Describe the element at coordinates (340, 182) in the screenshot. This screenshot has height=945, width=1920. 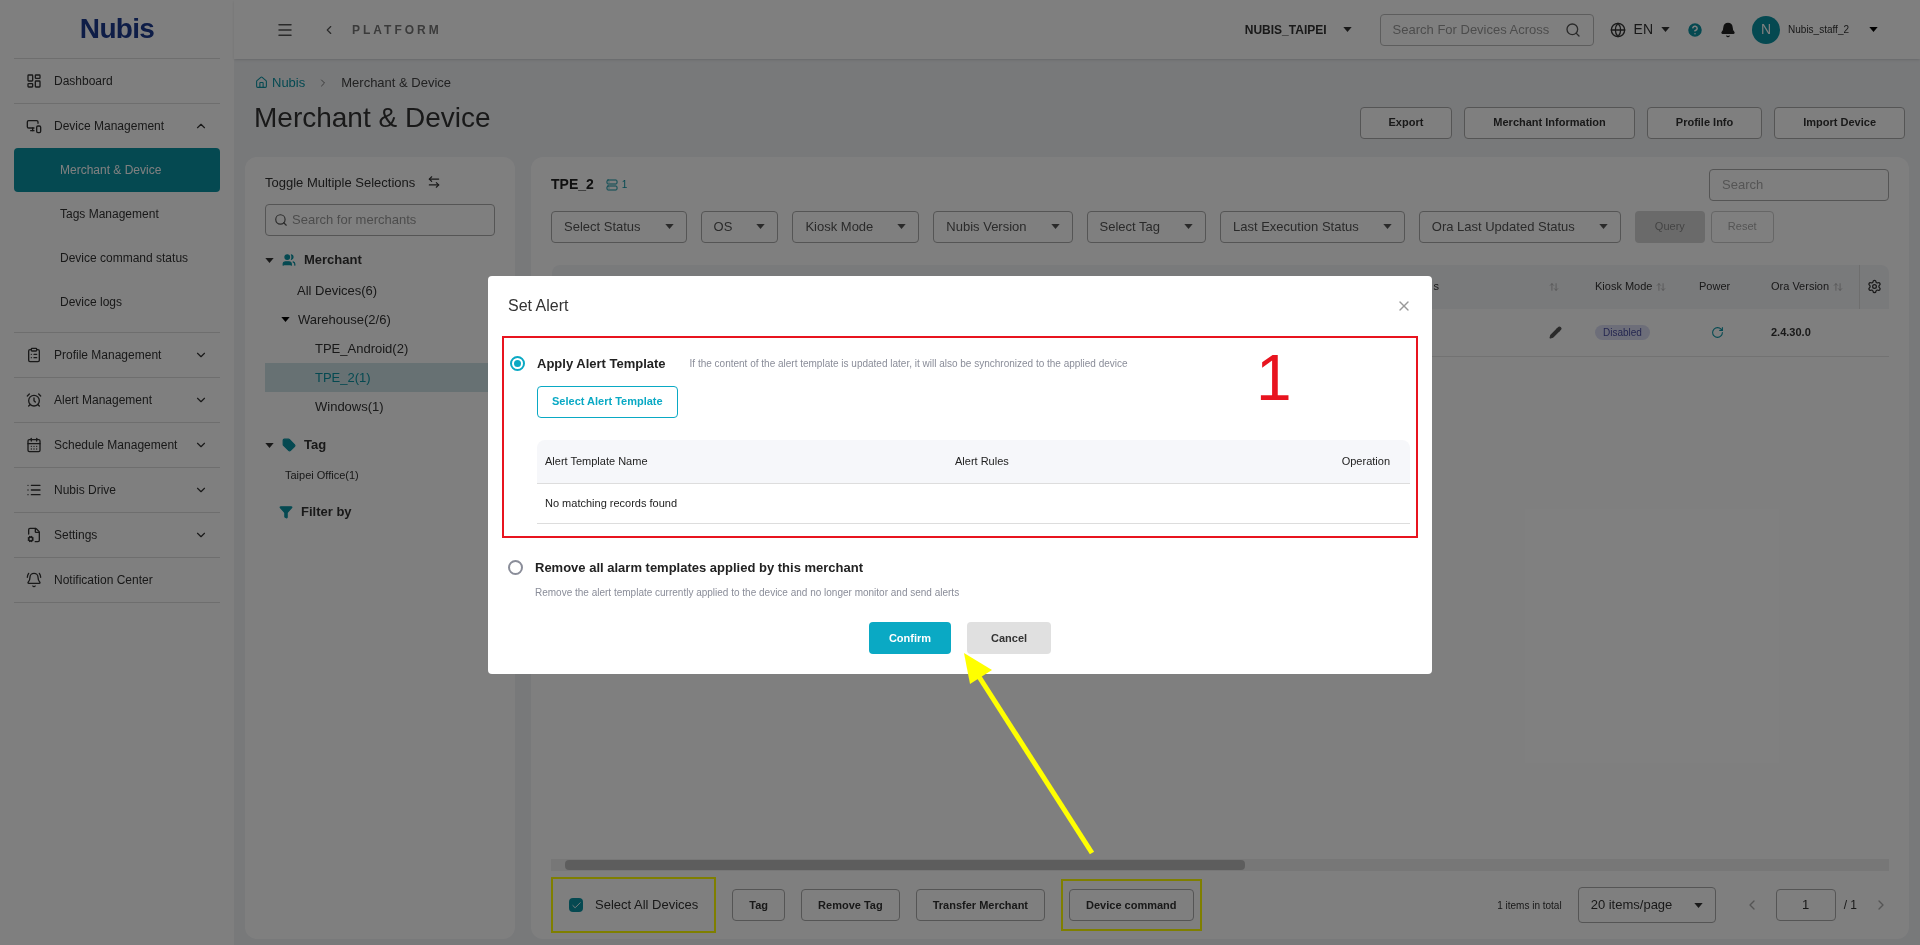
I see `toggle-selections-label: Toggle Multiple Selections` at that location.